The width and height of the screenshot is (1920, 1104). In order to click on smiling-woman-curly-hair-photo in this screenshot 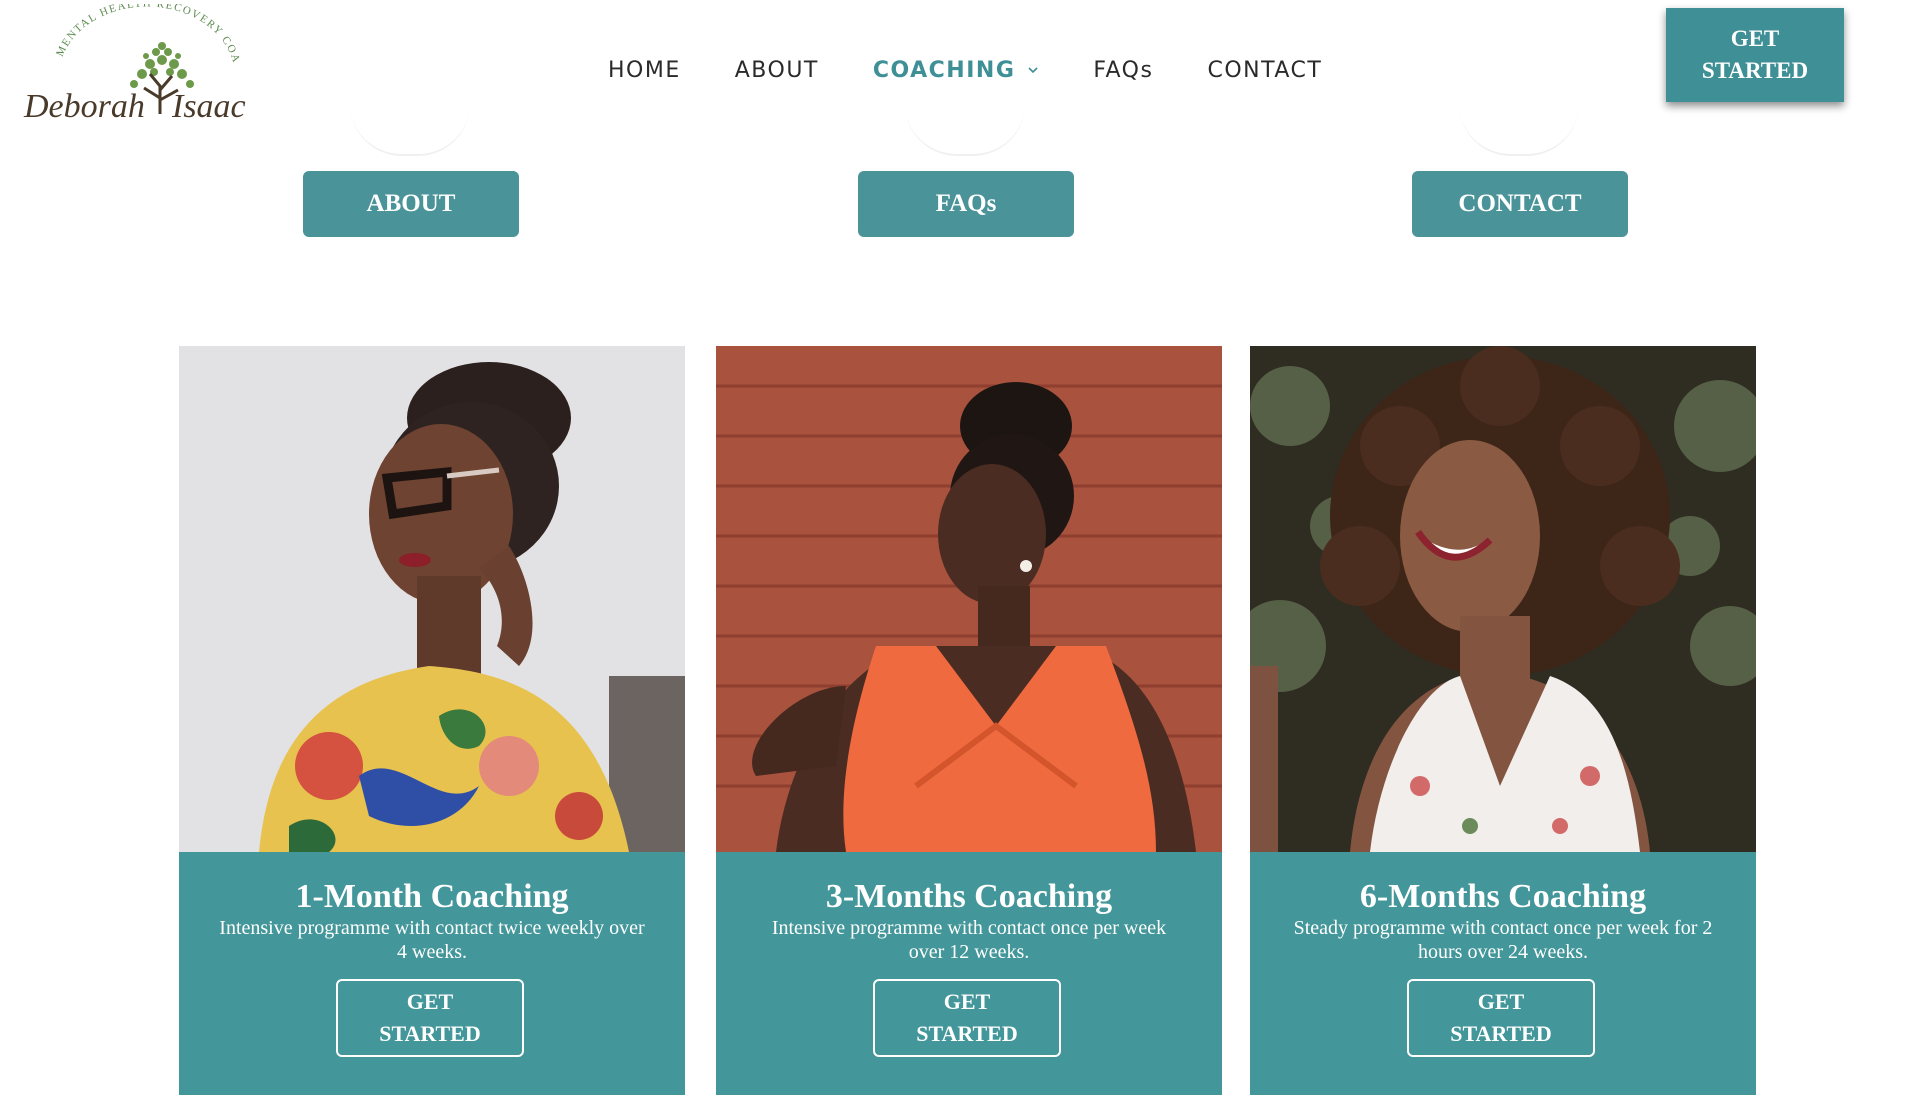, I will do `click(1503, 599)`.